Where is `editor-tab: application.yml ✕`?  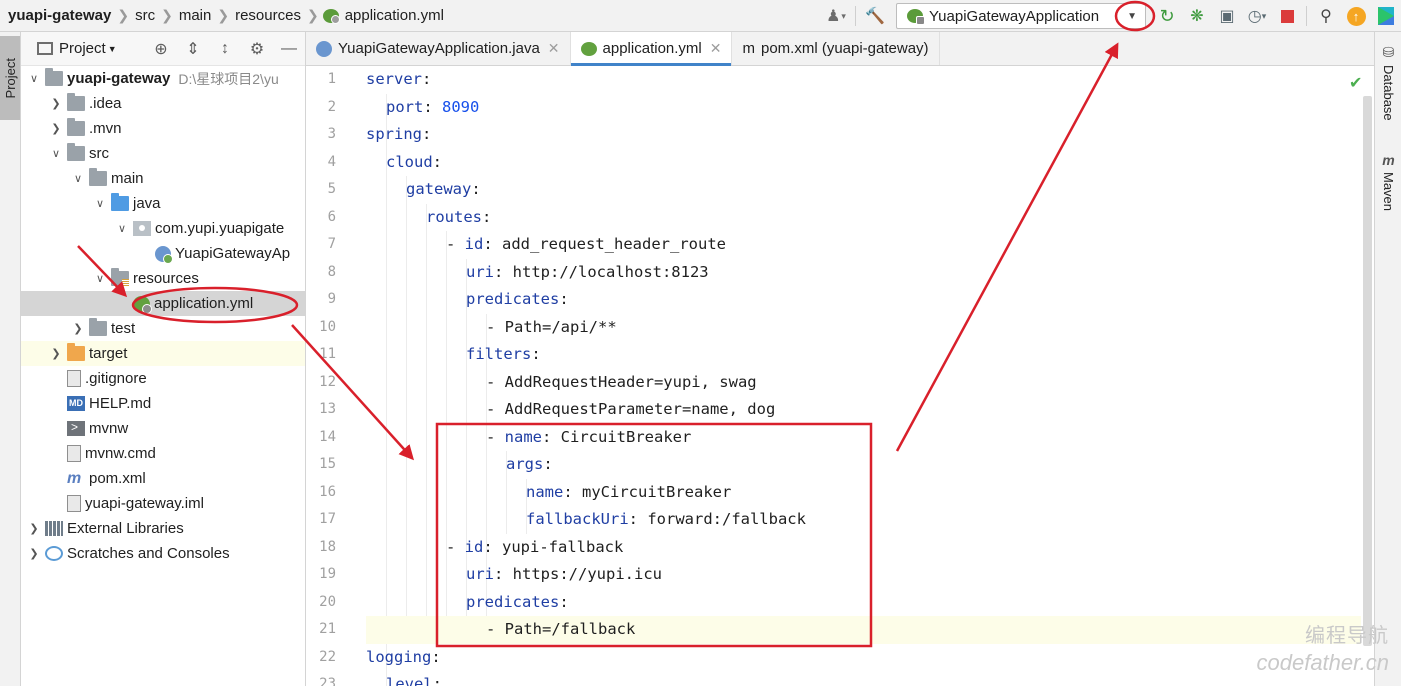
editor-tab: application.yml ✕ is located at coordinates (651, 49).